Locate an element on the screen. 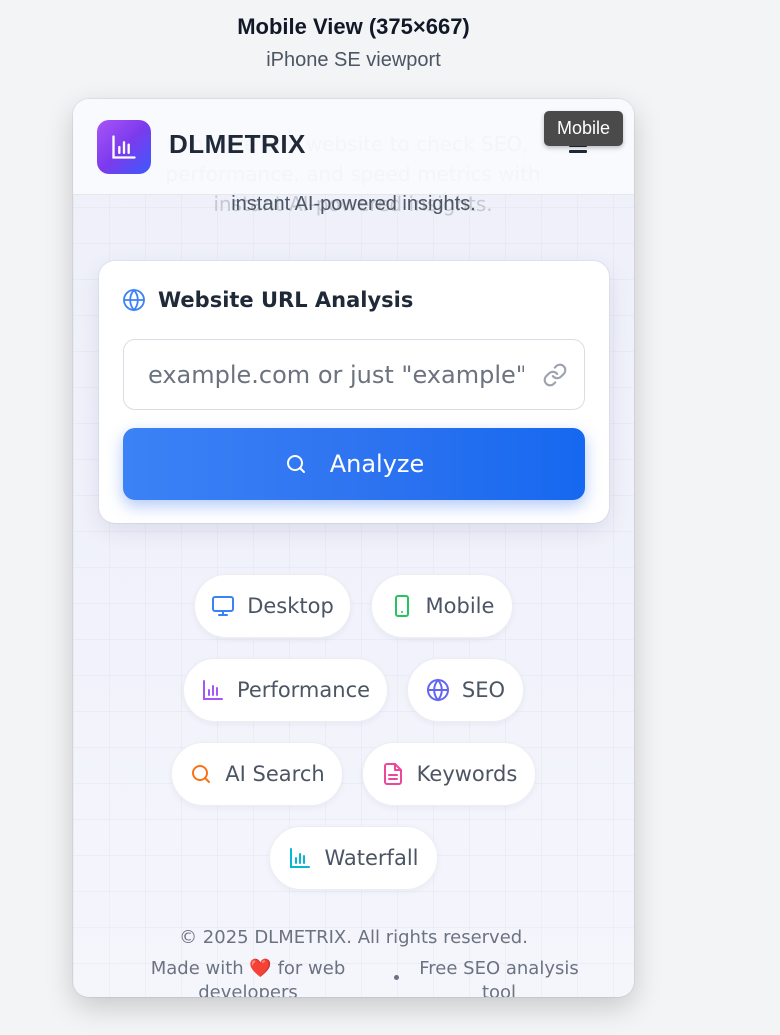  feature-pill-ai-search: AI Search is located at coordinates (257, 774).